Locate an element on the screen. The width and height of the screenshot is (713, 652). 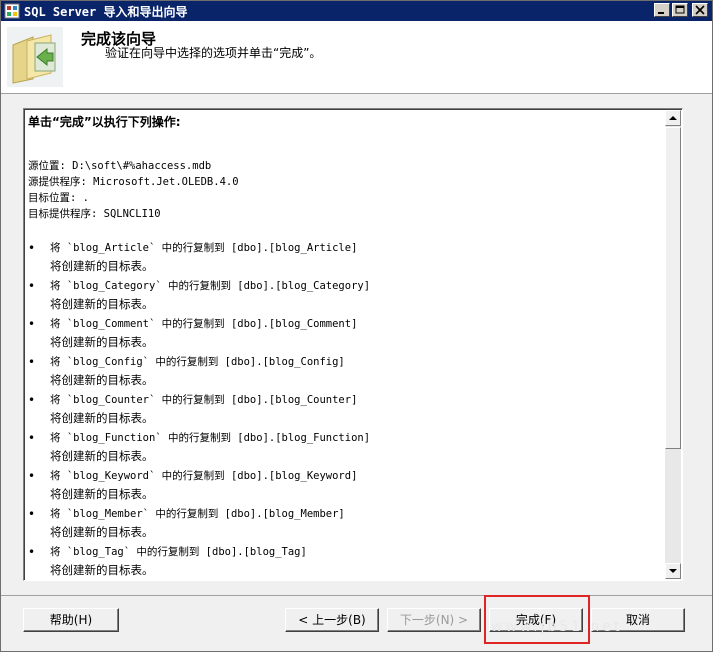
window-title: SQL Server 导入和导出向导 is located at coordinates (106, 11).